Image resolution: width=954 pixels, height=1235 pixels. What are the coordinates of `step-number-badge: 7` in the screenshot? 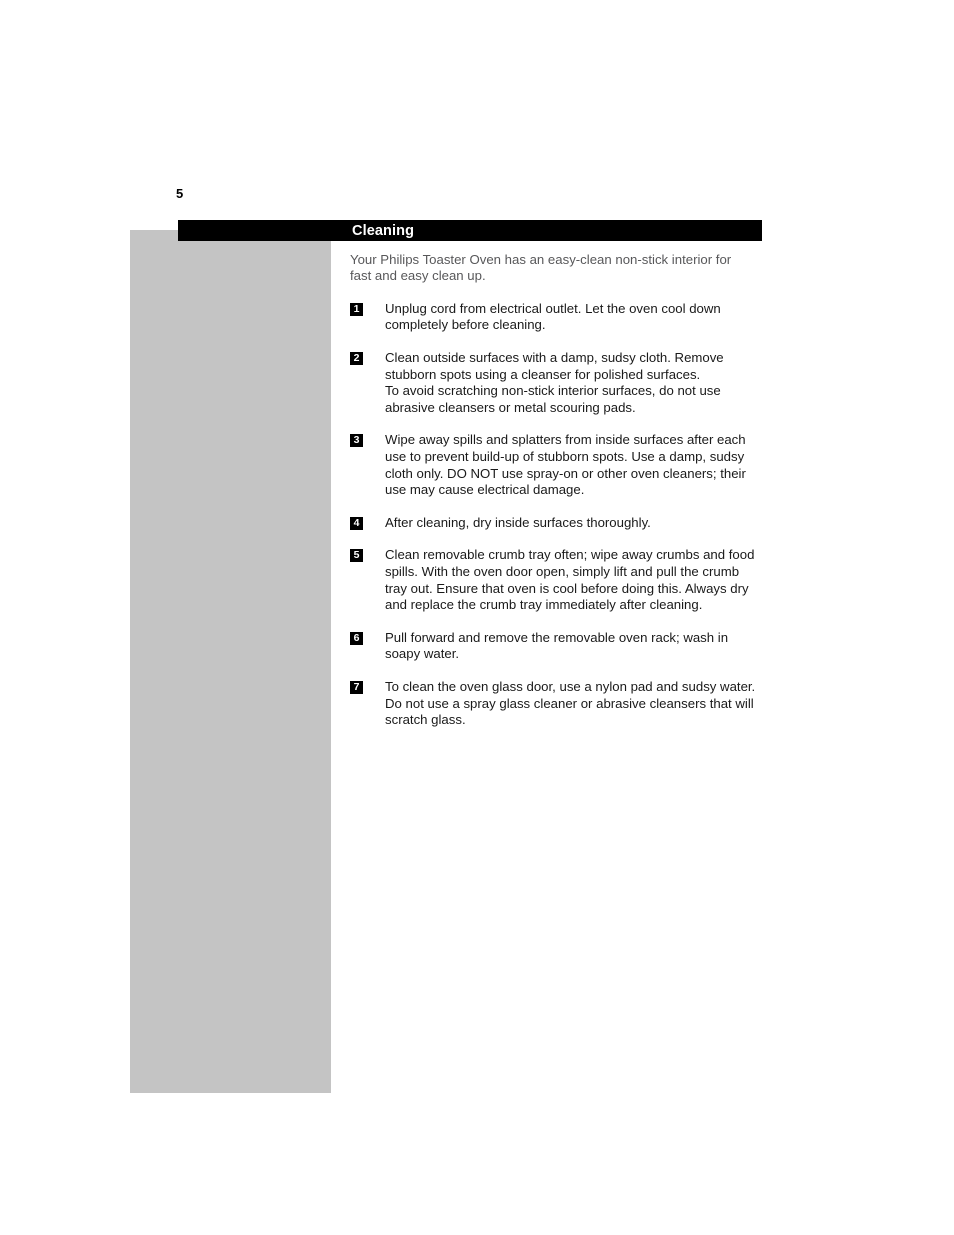 It's located at (356, 687).